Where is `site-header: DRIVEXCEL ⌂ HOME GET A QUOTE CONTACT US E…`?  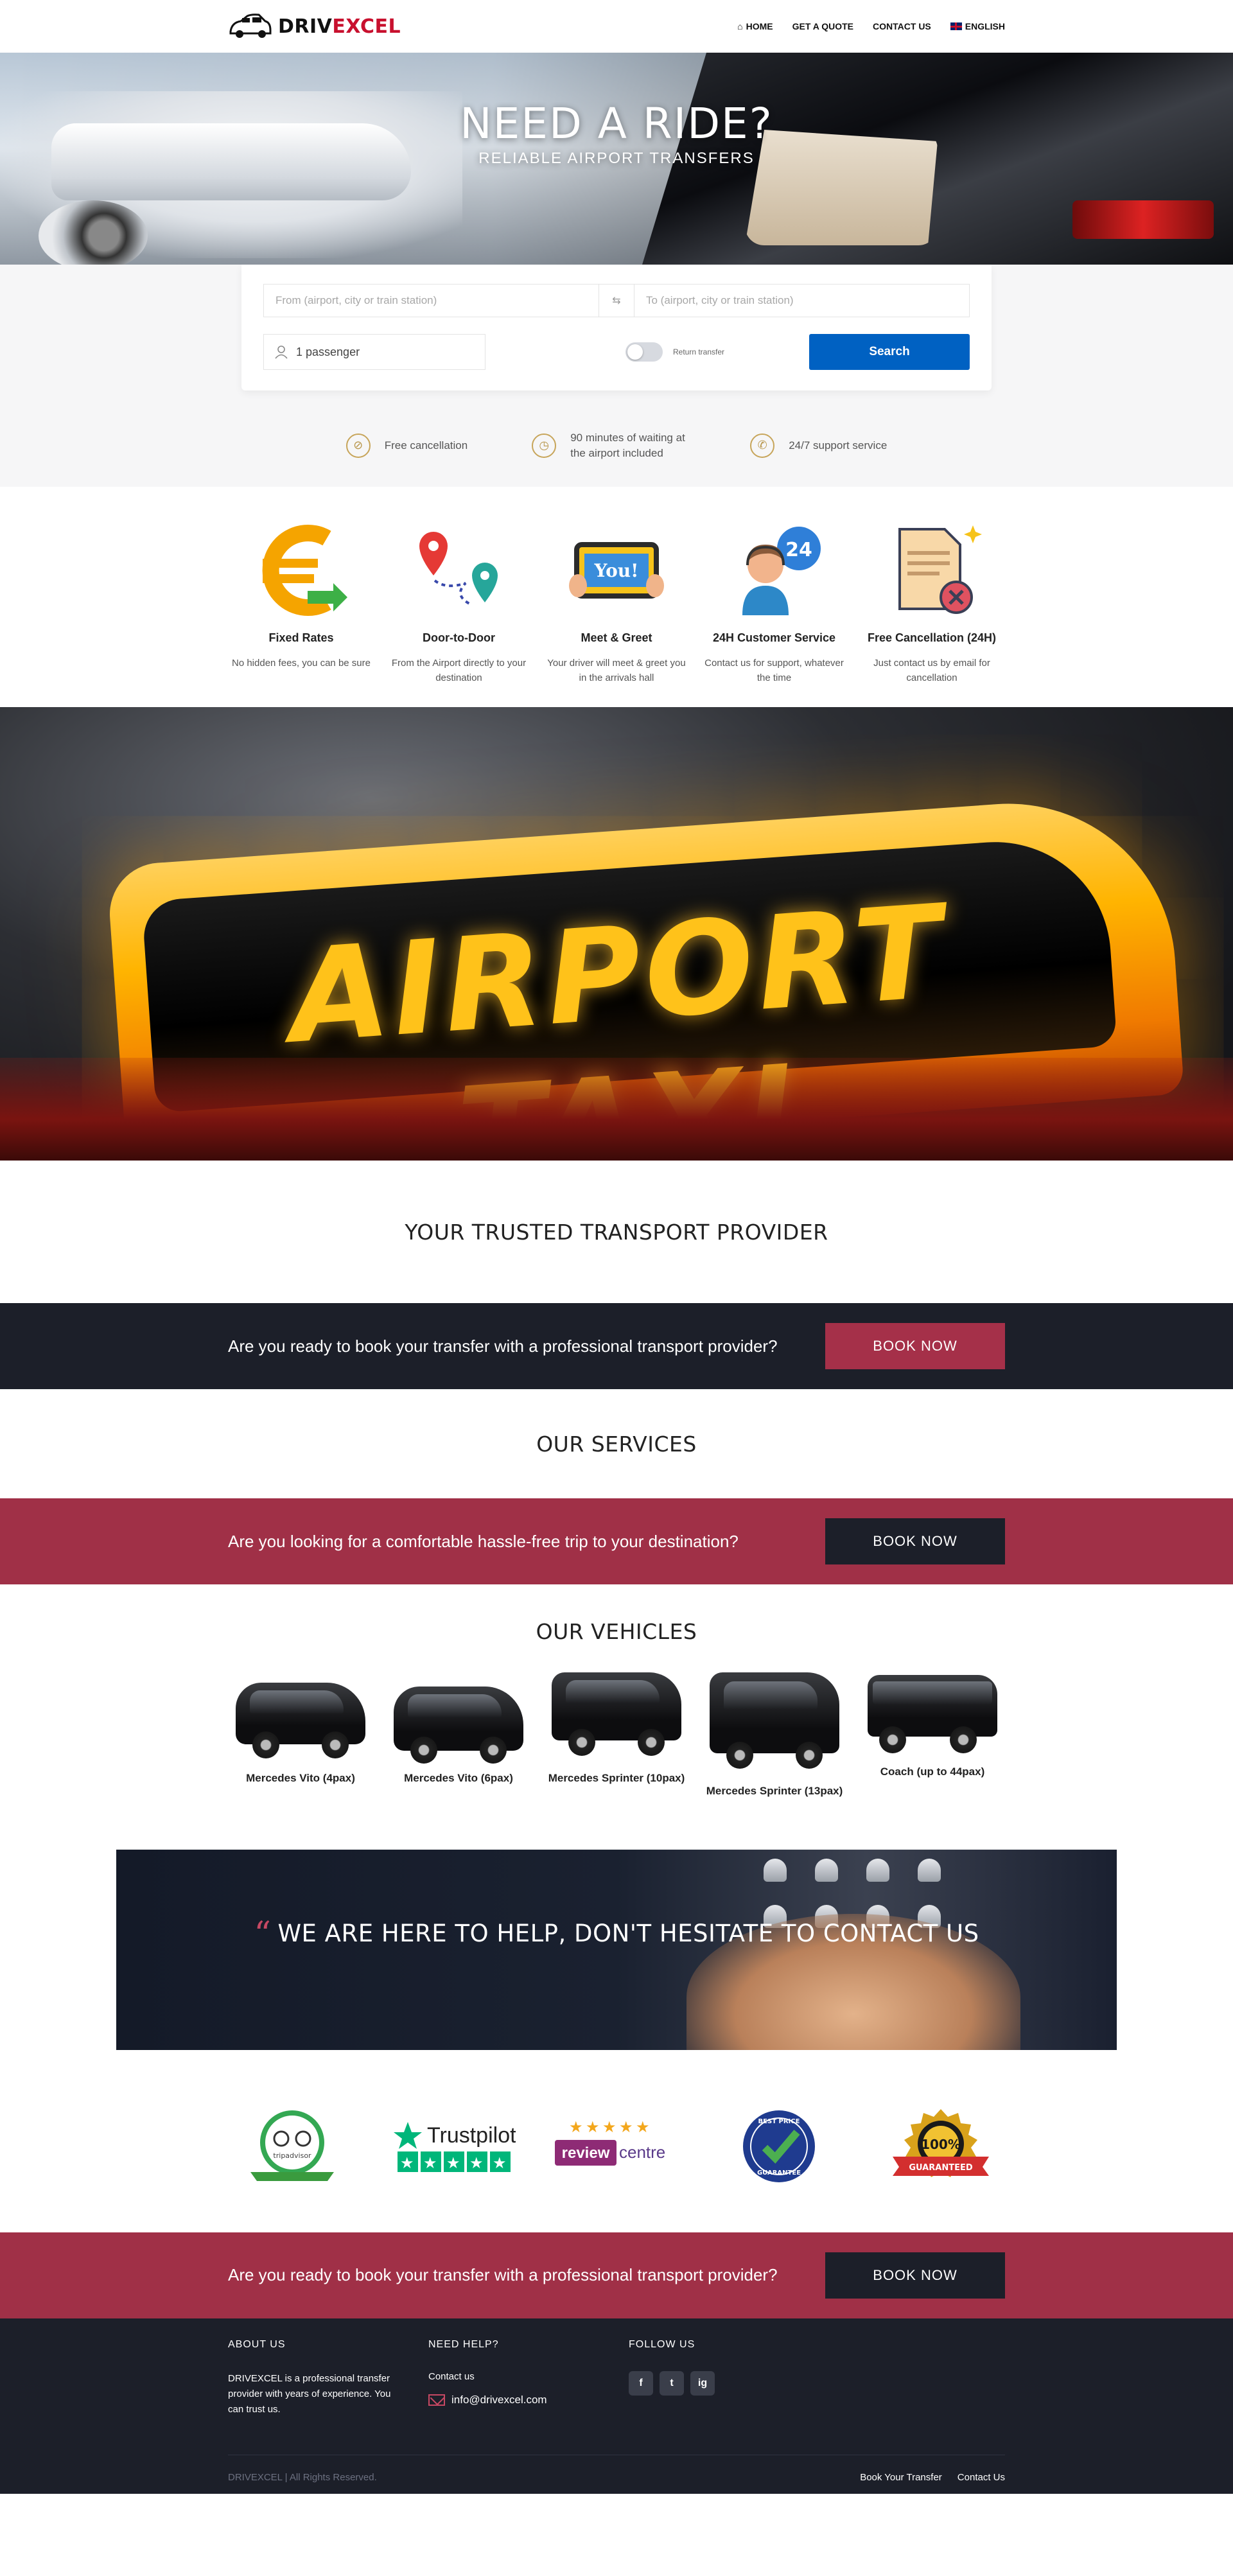 site-header: DRIVEXCEL ⌂ HOME GET A QUOTE CONTACT US E… is located at coordinates (617, 27).